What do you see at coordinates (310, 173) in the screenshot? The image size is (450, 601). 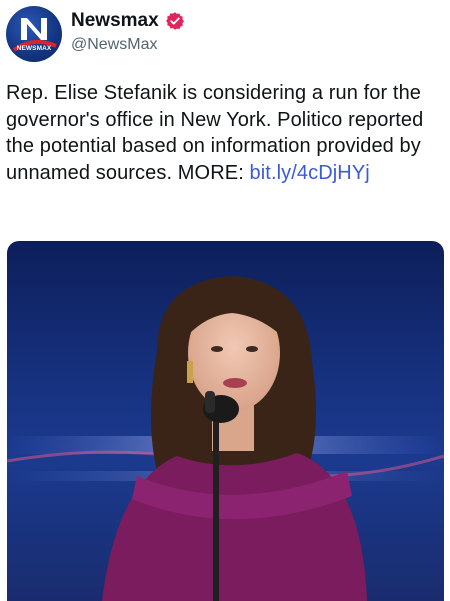 I see `tweet-link: bit.ly/4cDjHYj` at bounding box center [310, 173].